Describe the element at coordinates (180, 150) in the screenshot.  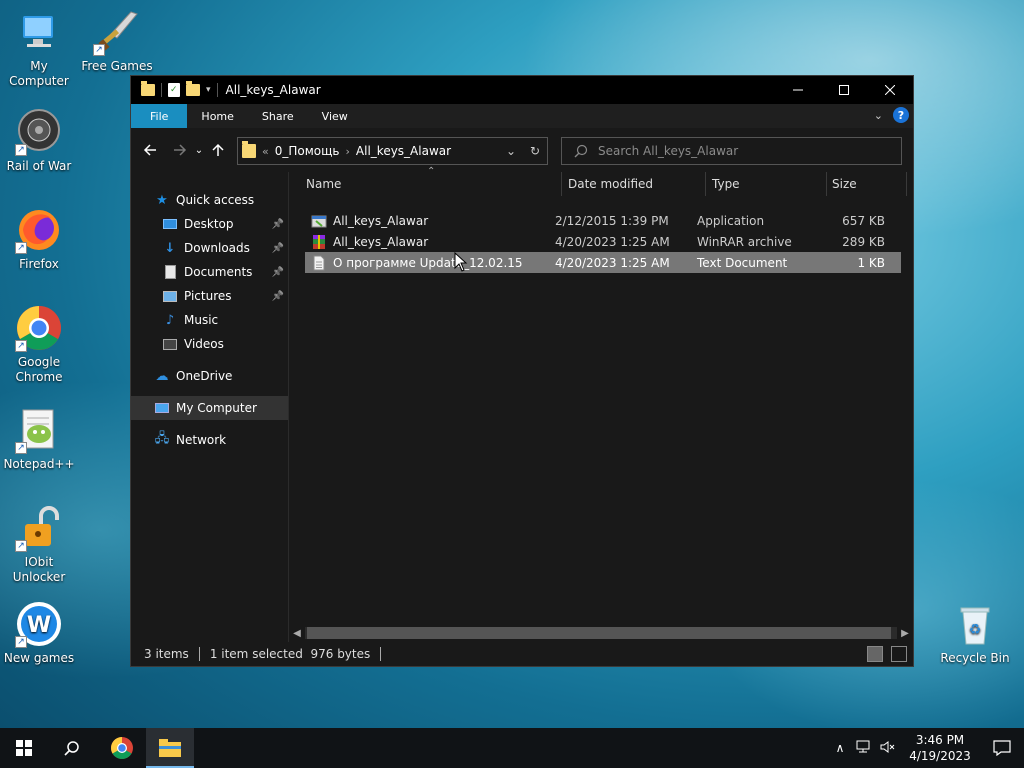
I see `forward-button` at that location.